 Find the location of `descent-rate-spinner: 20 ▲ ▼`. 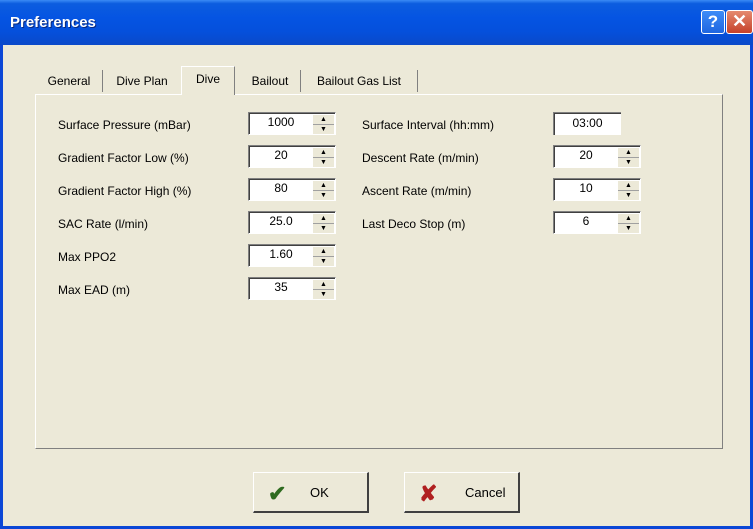

descent-rate-spinner: 20 ▲ ▼ is located at coordinates (597, 156).